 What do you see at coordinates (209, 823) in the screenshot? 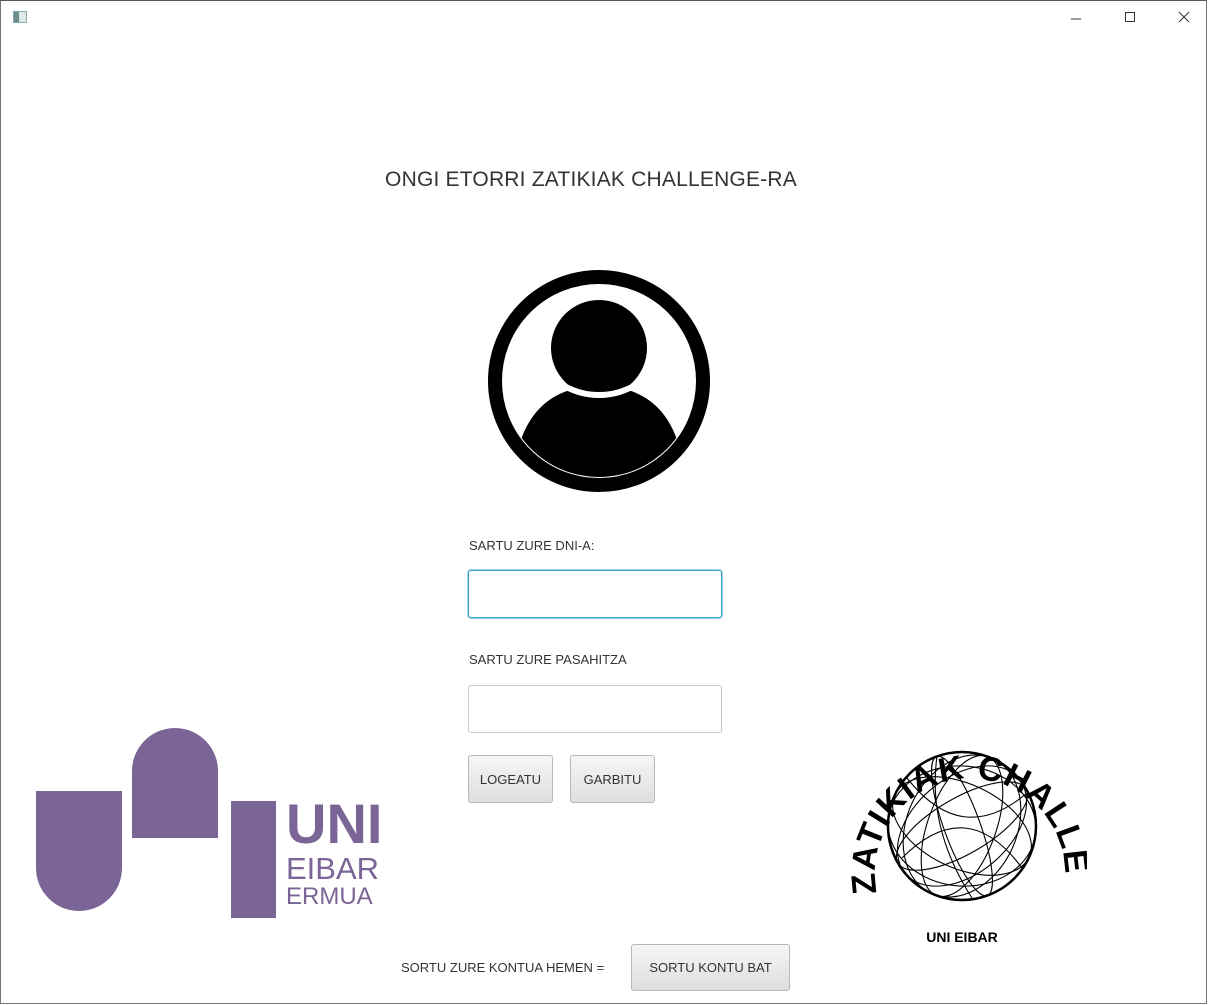
I see `uni-eibar-ermua-logo: UNI EIBAR ERMUA` at bounding box center [209, 823].